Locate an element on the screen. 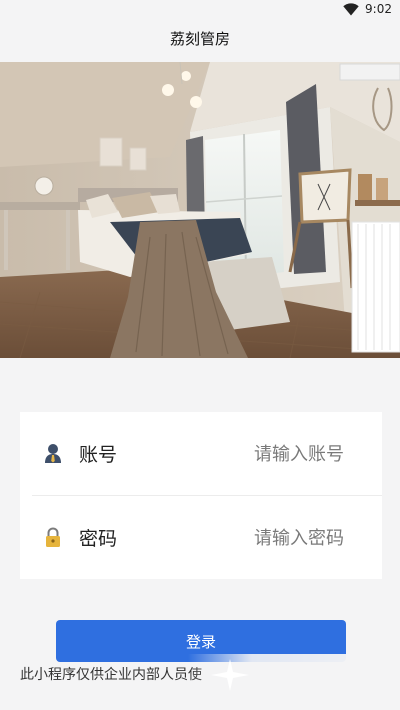 Image resolution: width=400 pixels, height=710 pixels. usage-notice: 此小程序仅供企业内部人员使 is located at coordinates (111, 675).